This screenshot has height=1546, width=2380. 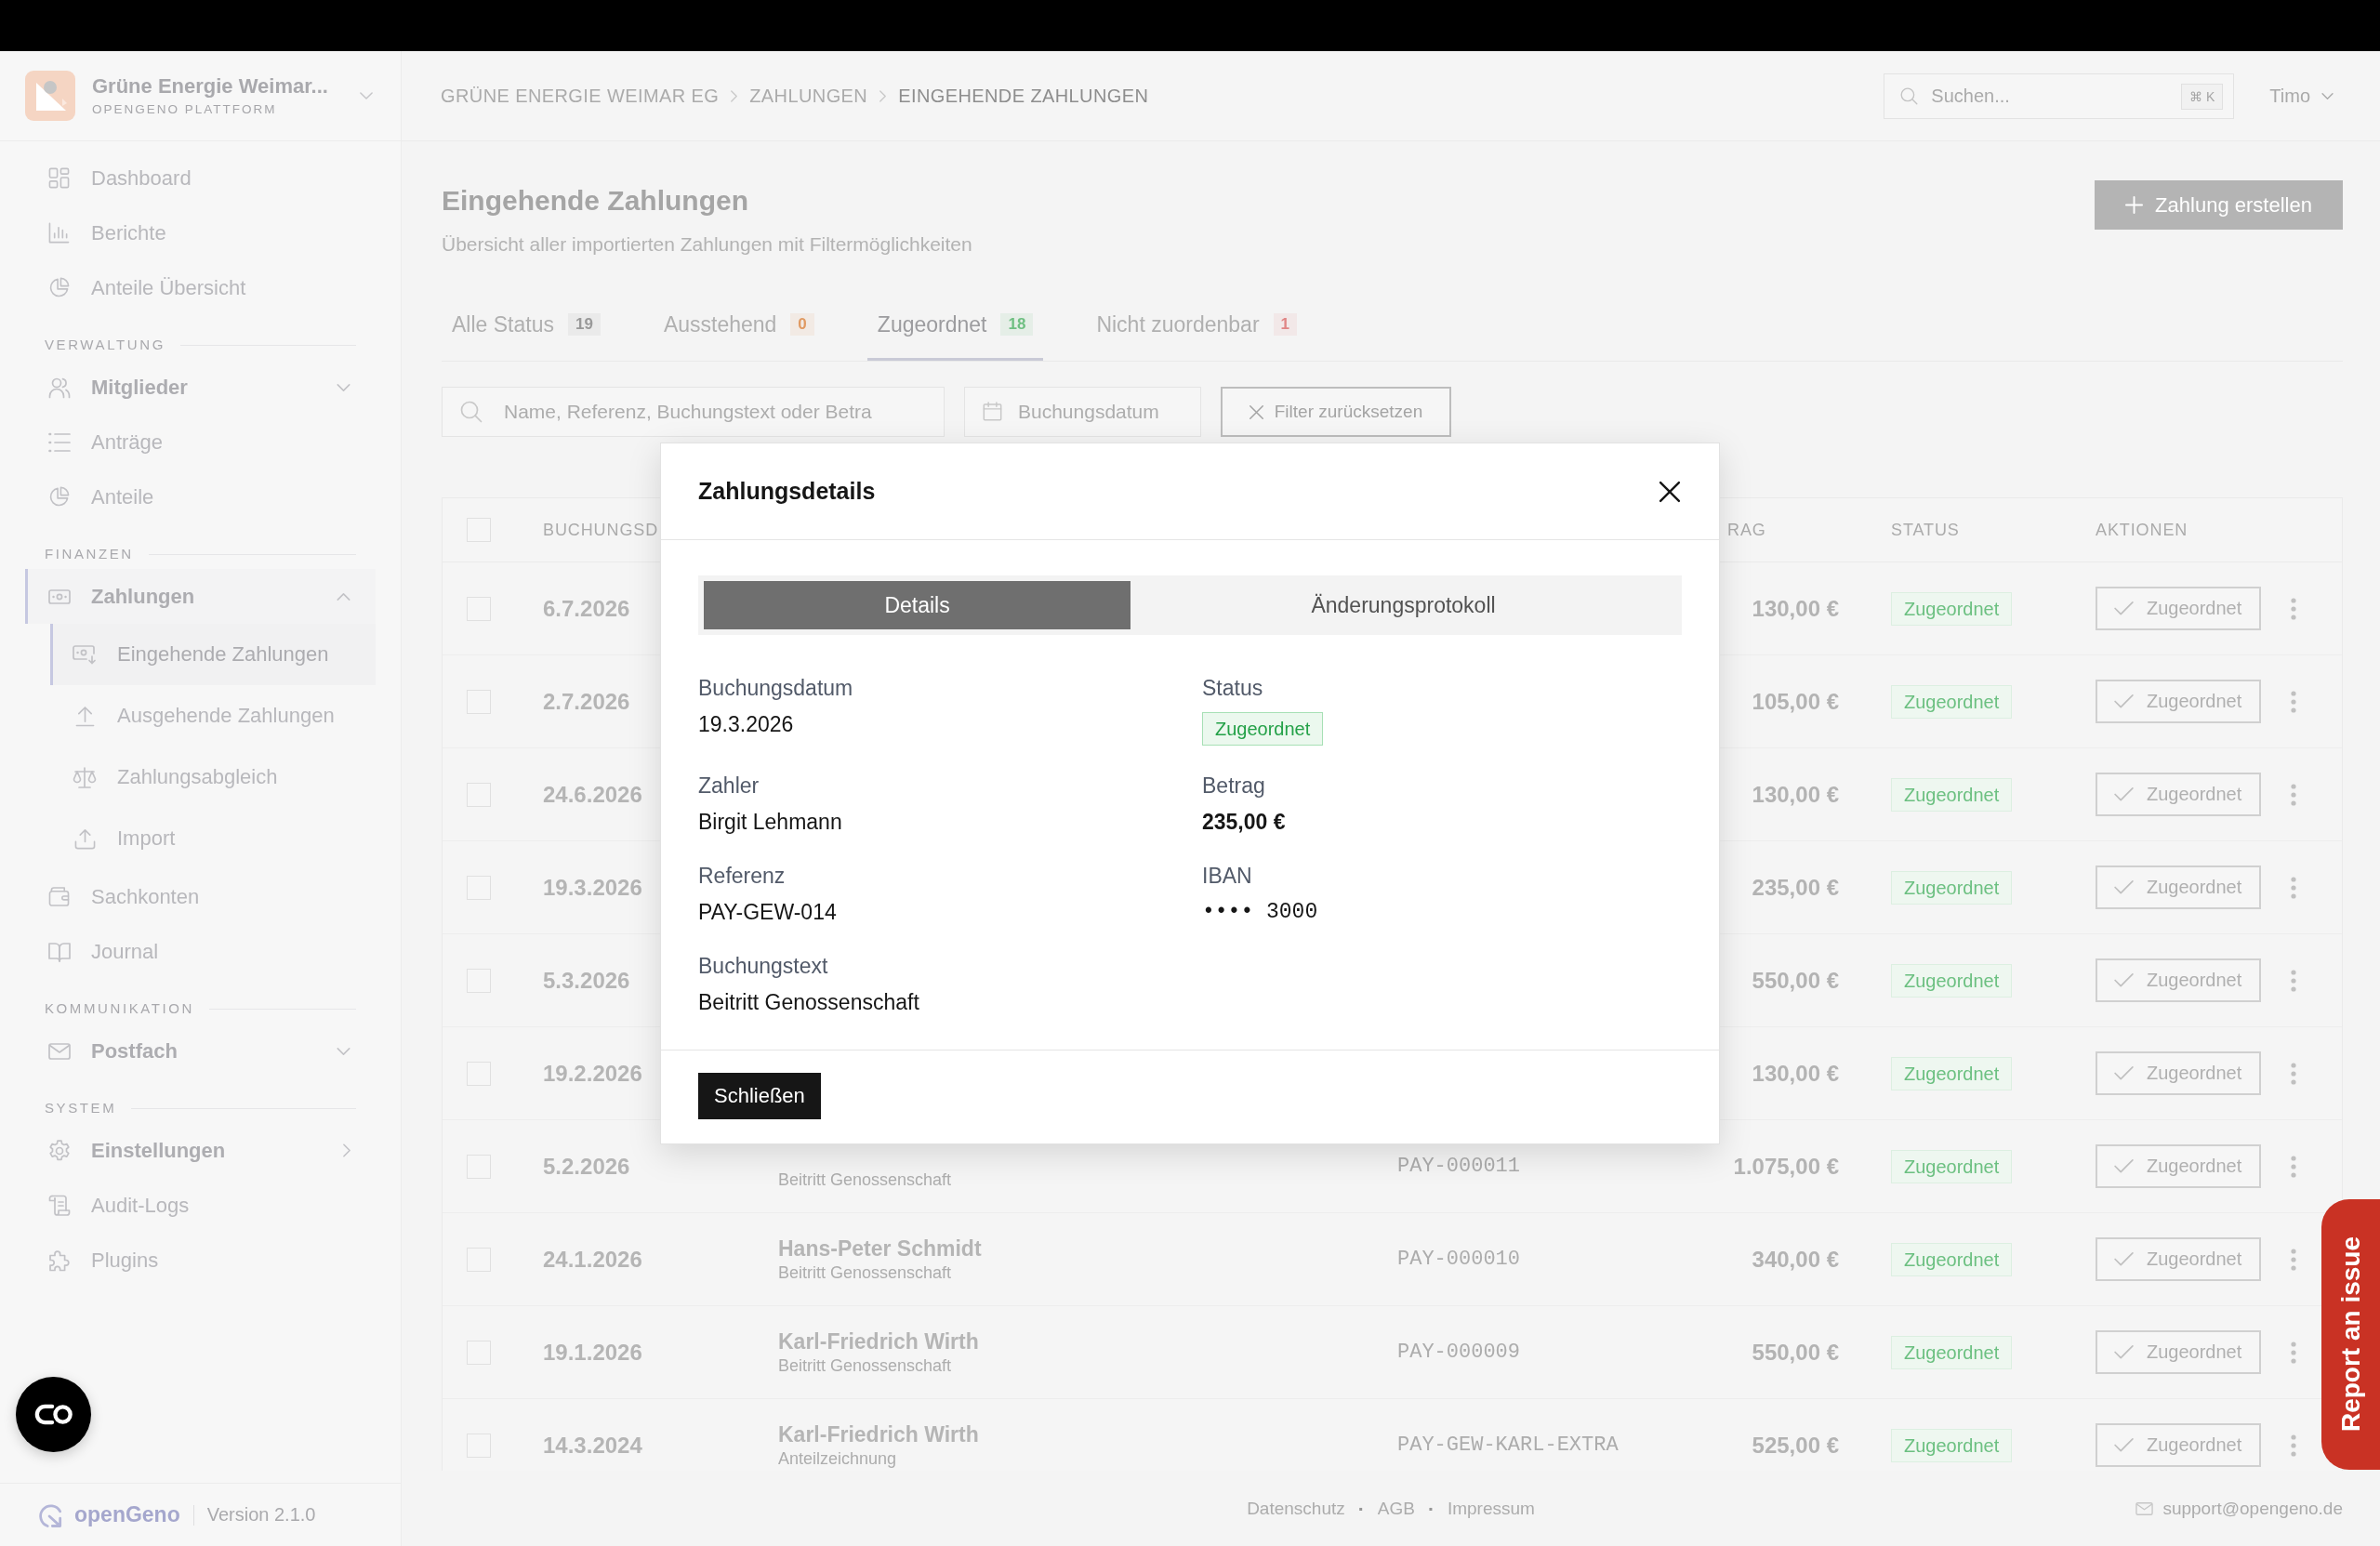 I want to click on dialog-tab: Änderungsprotokoll, so click(x=1403, y=605).